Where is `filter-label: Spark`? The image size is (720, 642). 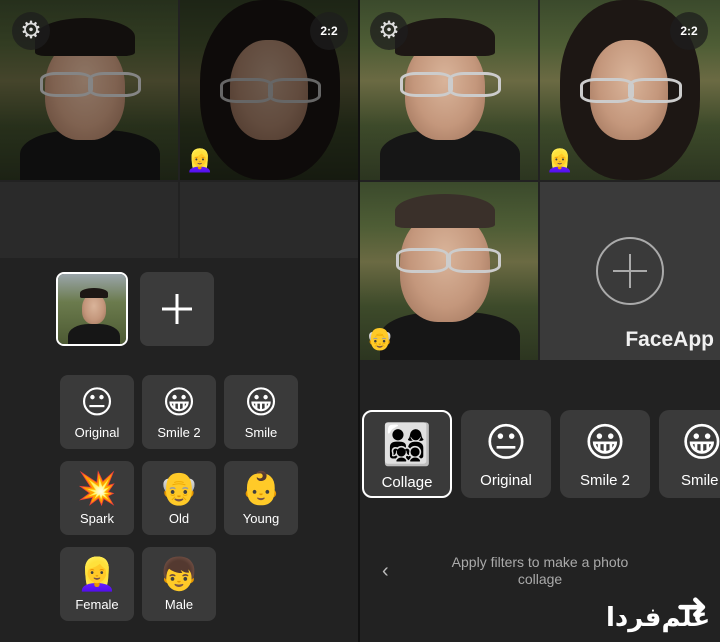 filter-label: Spark is located at coordinates (97, 518).